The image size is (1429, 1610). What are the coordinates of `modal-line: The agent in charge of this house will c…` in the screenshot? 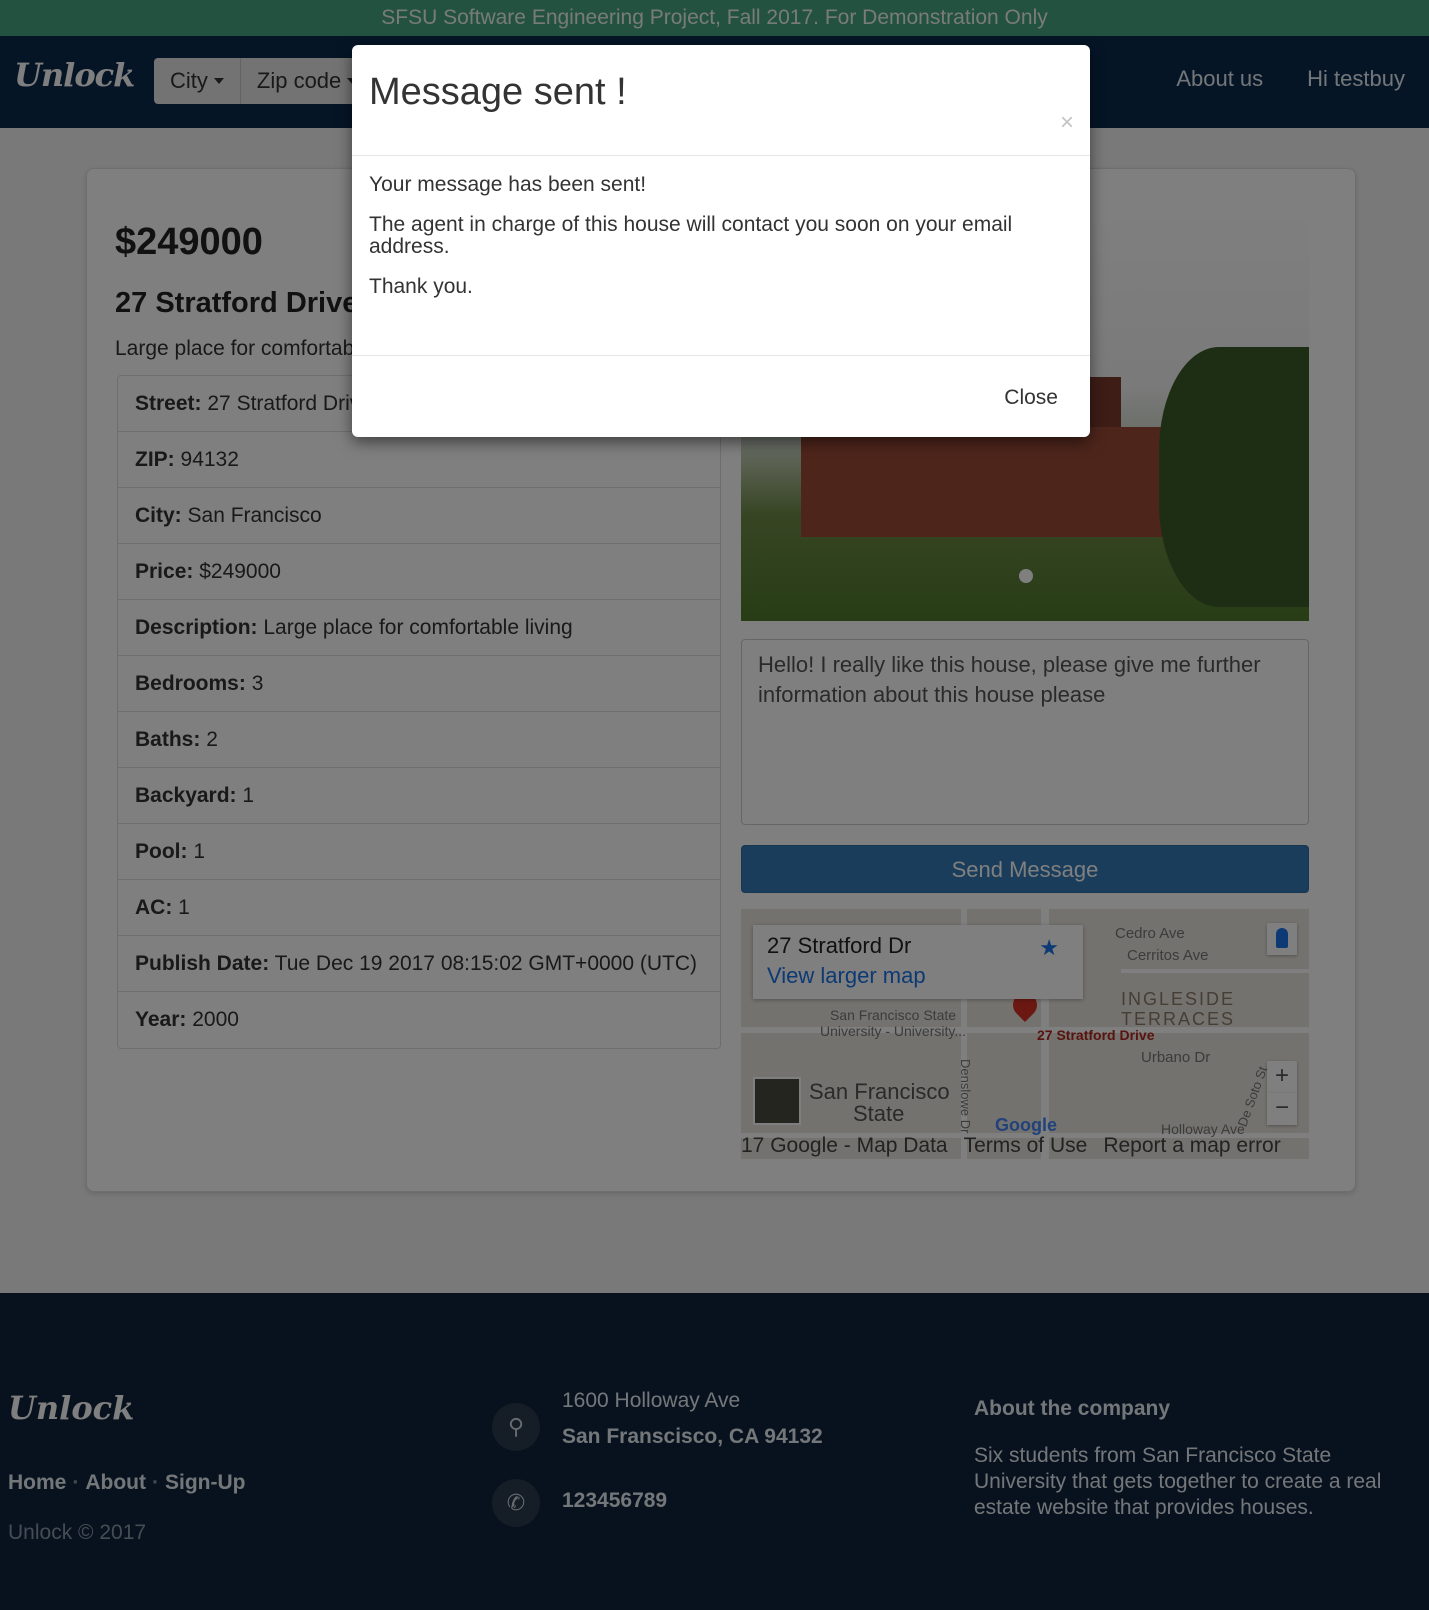 It's located at (691, 235).